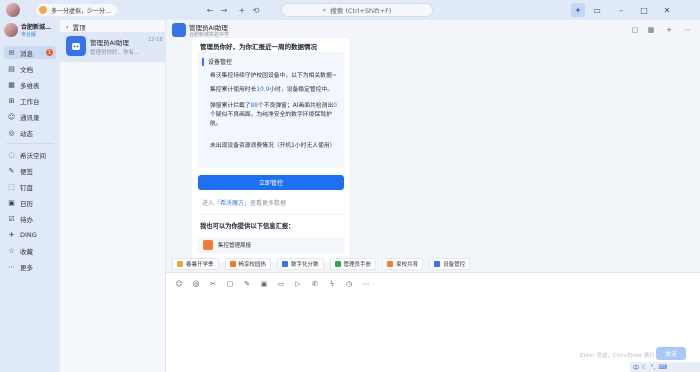 The height and width of the screenshot is (372, 700). I want to click on send-button: 发送, so click(671, 353).